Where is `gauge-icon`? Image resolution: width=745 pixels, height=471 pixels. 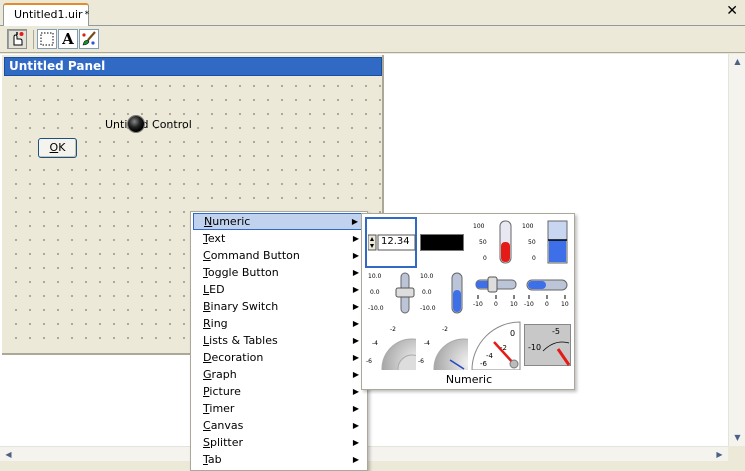 gauge-icon is located at coordinates (556, 353).